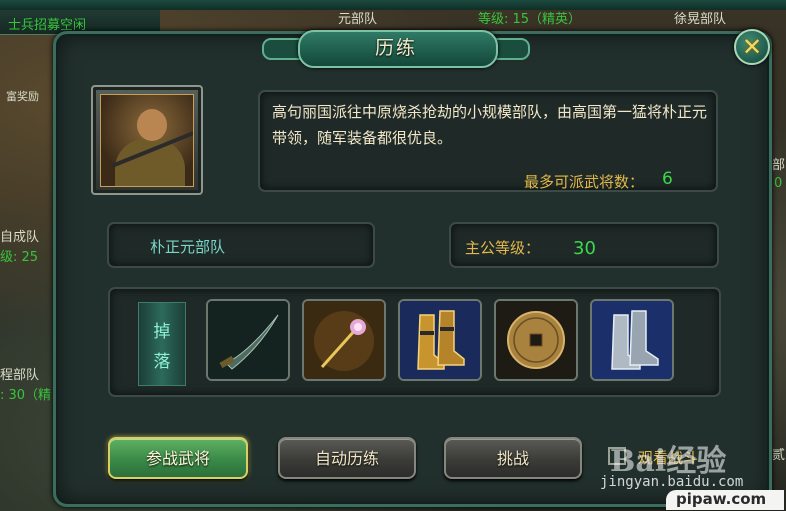 Image resolution: width=786 pixels, height=511 pixels. Describe the element at coordinates (188, 247) in the screenshot. I see `troop-name: 朴正元部队` at that location.